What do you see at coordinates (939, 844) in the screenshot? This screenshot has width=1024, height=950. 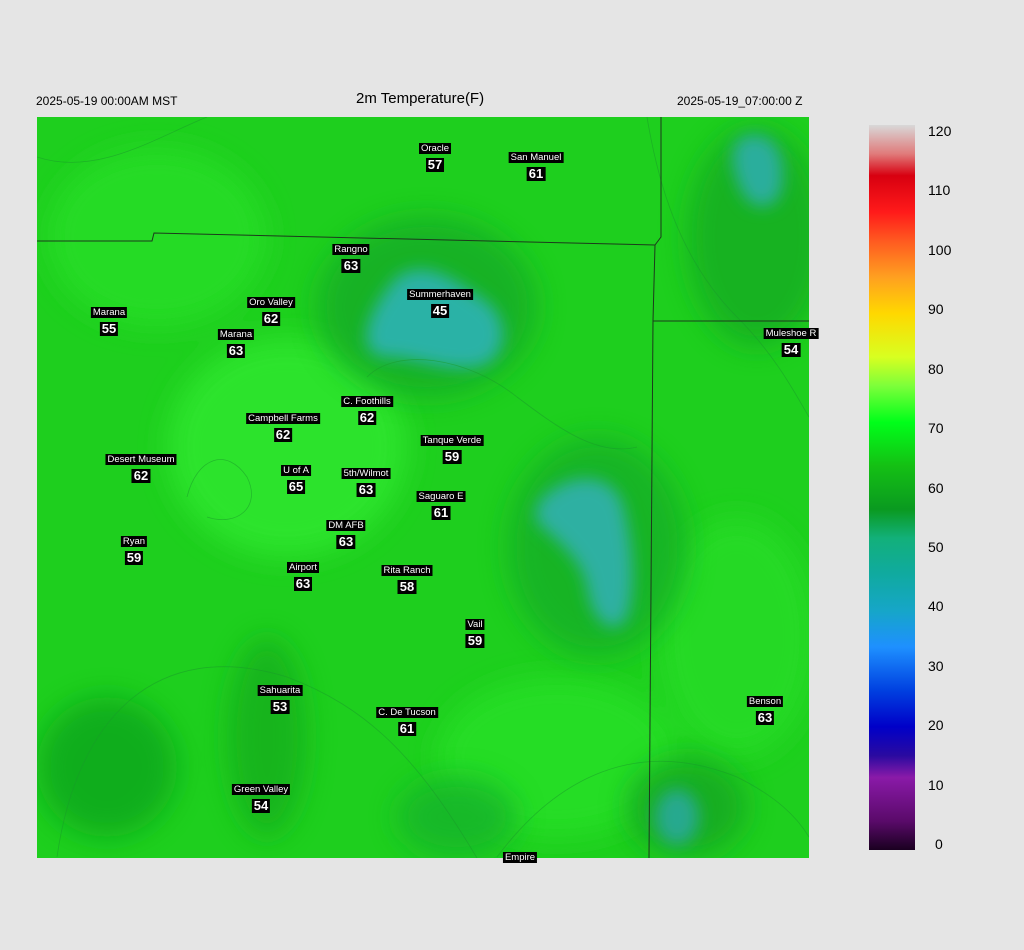 I see `colorbar-tick-label: 0` at bounding box center [939, 844].